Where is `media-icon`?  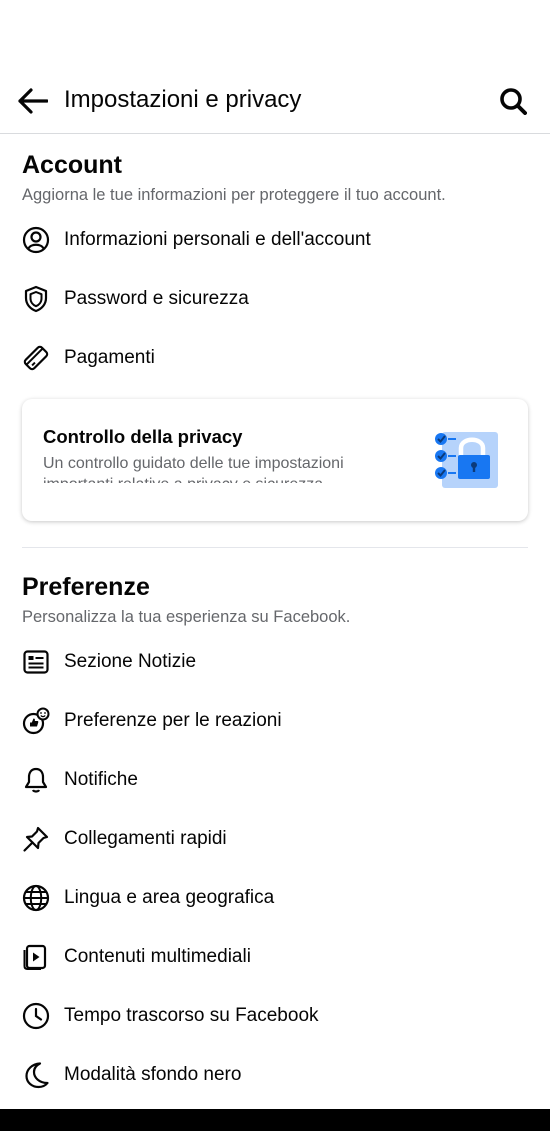
media-icon is located at coordinates (36, 957).